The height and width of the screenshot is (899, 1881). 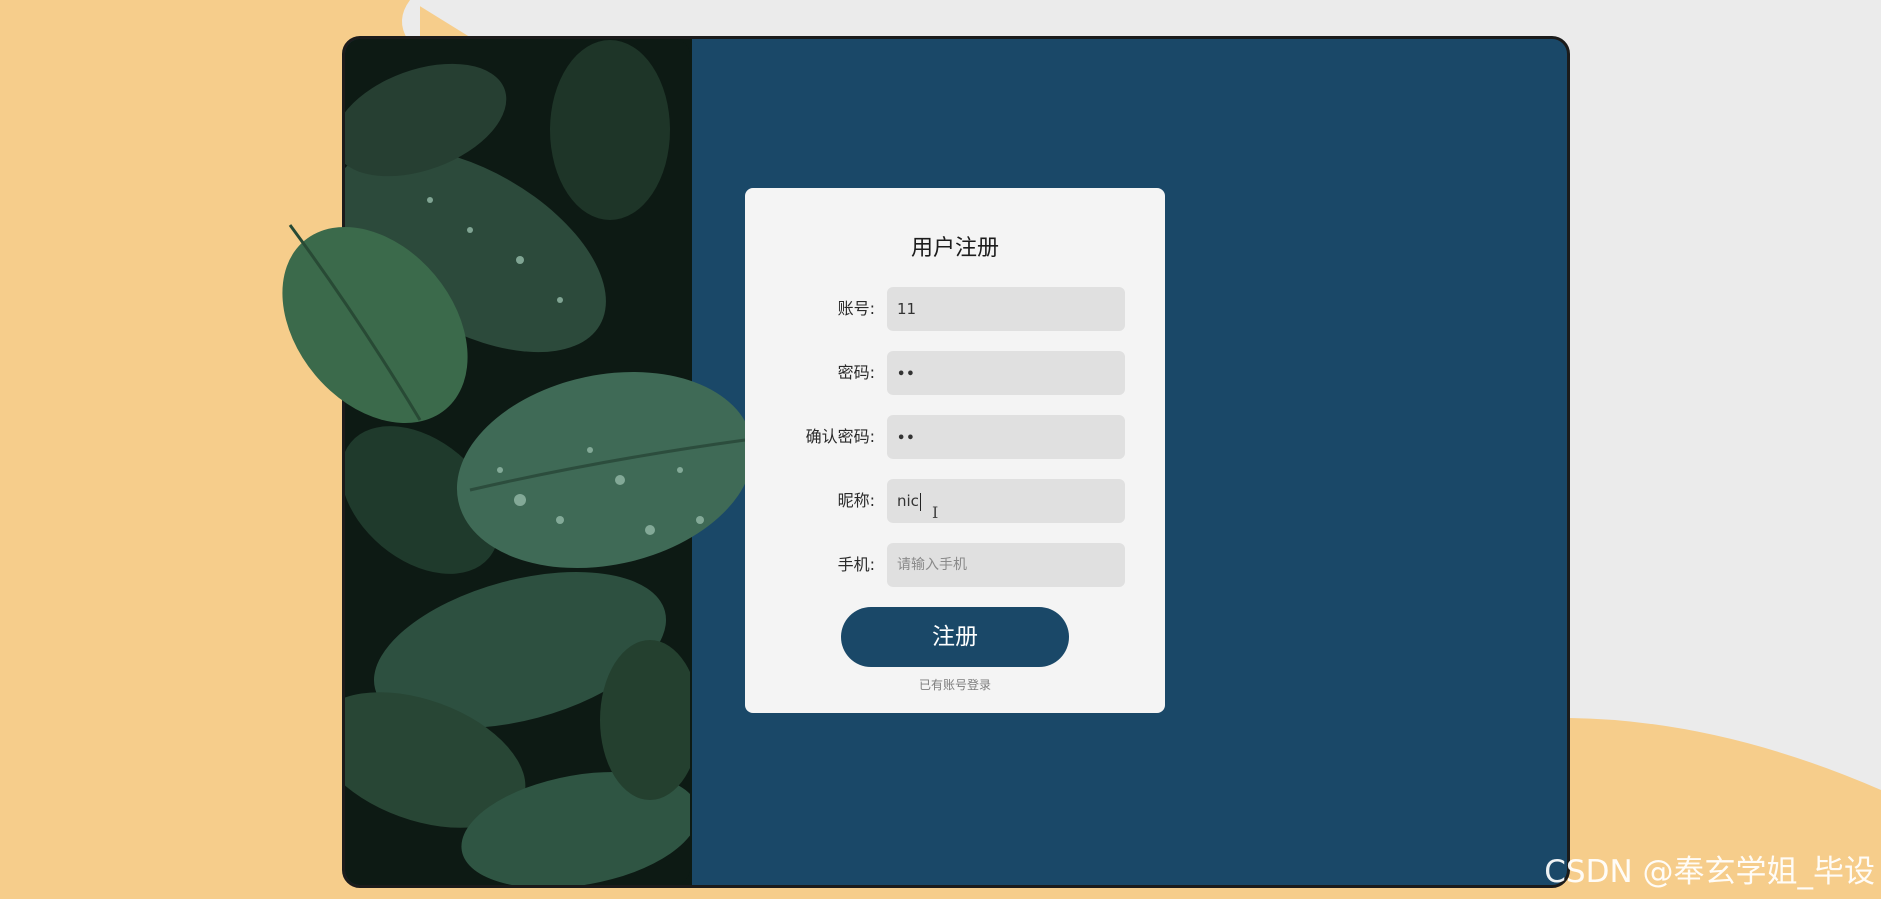 What do you see at coordinates (856, 500) in the screenshot?
I see `nickname-label: 昵称:` at bounding box center [856, 500].